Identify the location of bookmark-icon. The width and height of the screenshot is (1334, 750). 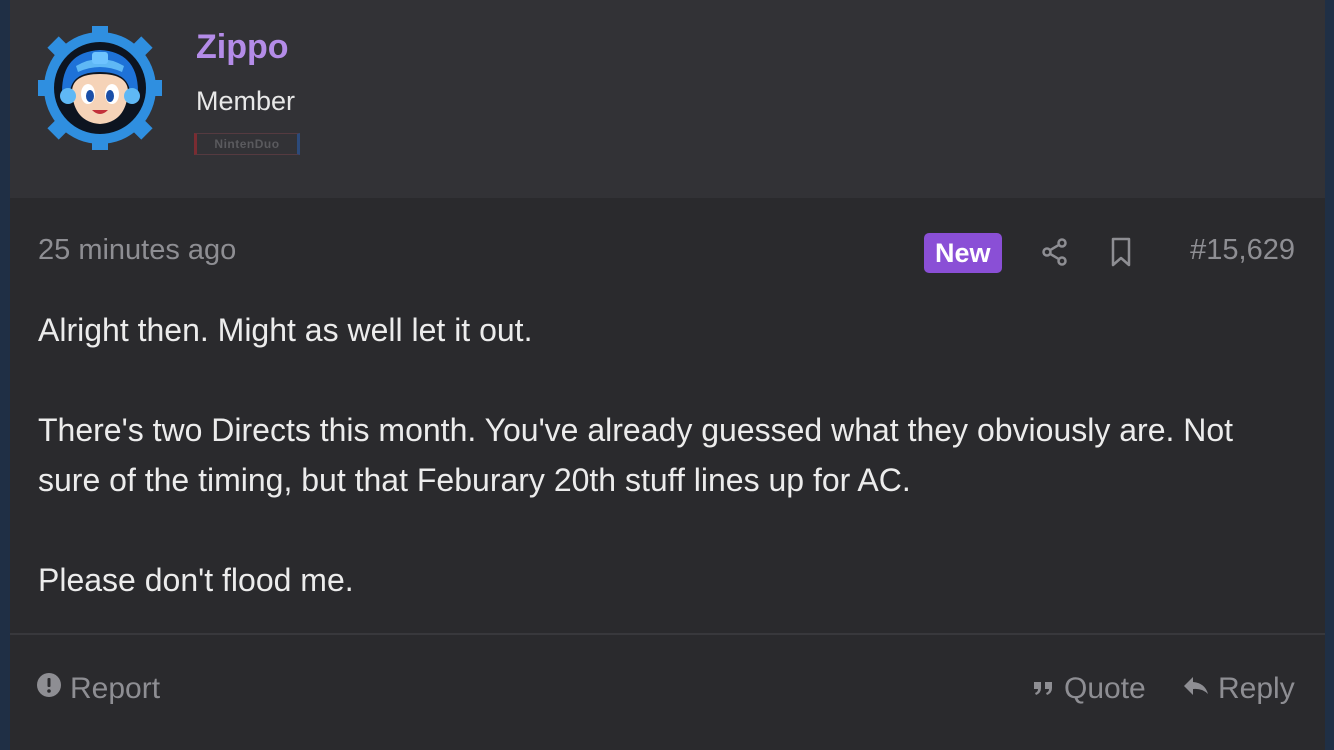
(1121, 252).